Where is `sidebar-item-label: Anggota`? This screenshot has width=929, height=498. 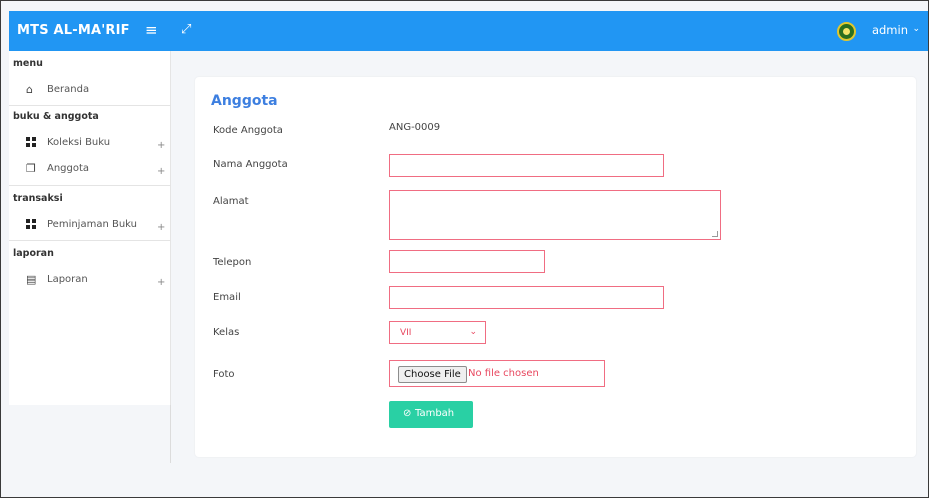
sidebar-item-label: Anggota is located at coordinates (68, 168).